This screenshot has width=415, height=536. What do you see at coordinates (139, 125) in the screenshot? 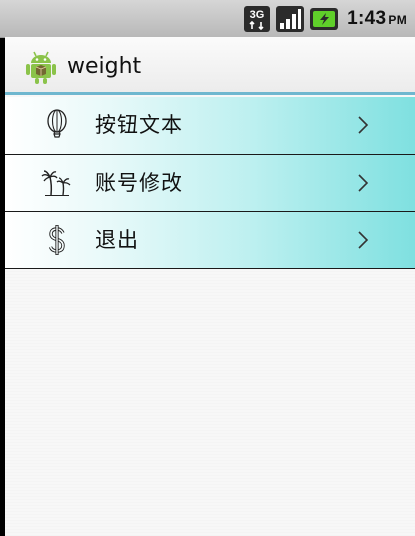
I see `menu-item-label: 按钮文本` at bounding box center [139, 125].